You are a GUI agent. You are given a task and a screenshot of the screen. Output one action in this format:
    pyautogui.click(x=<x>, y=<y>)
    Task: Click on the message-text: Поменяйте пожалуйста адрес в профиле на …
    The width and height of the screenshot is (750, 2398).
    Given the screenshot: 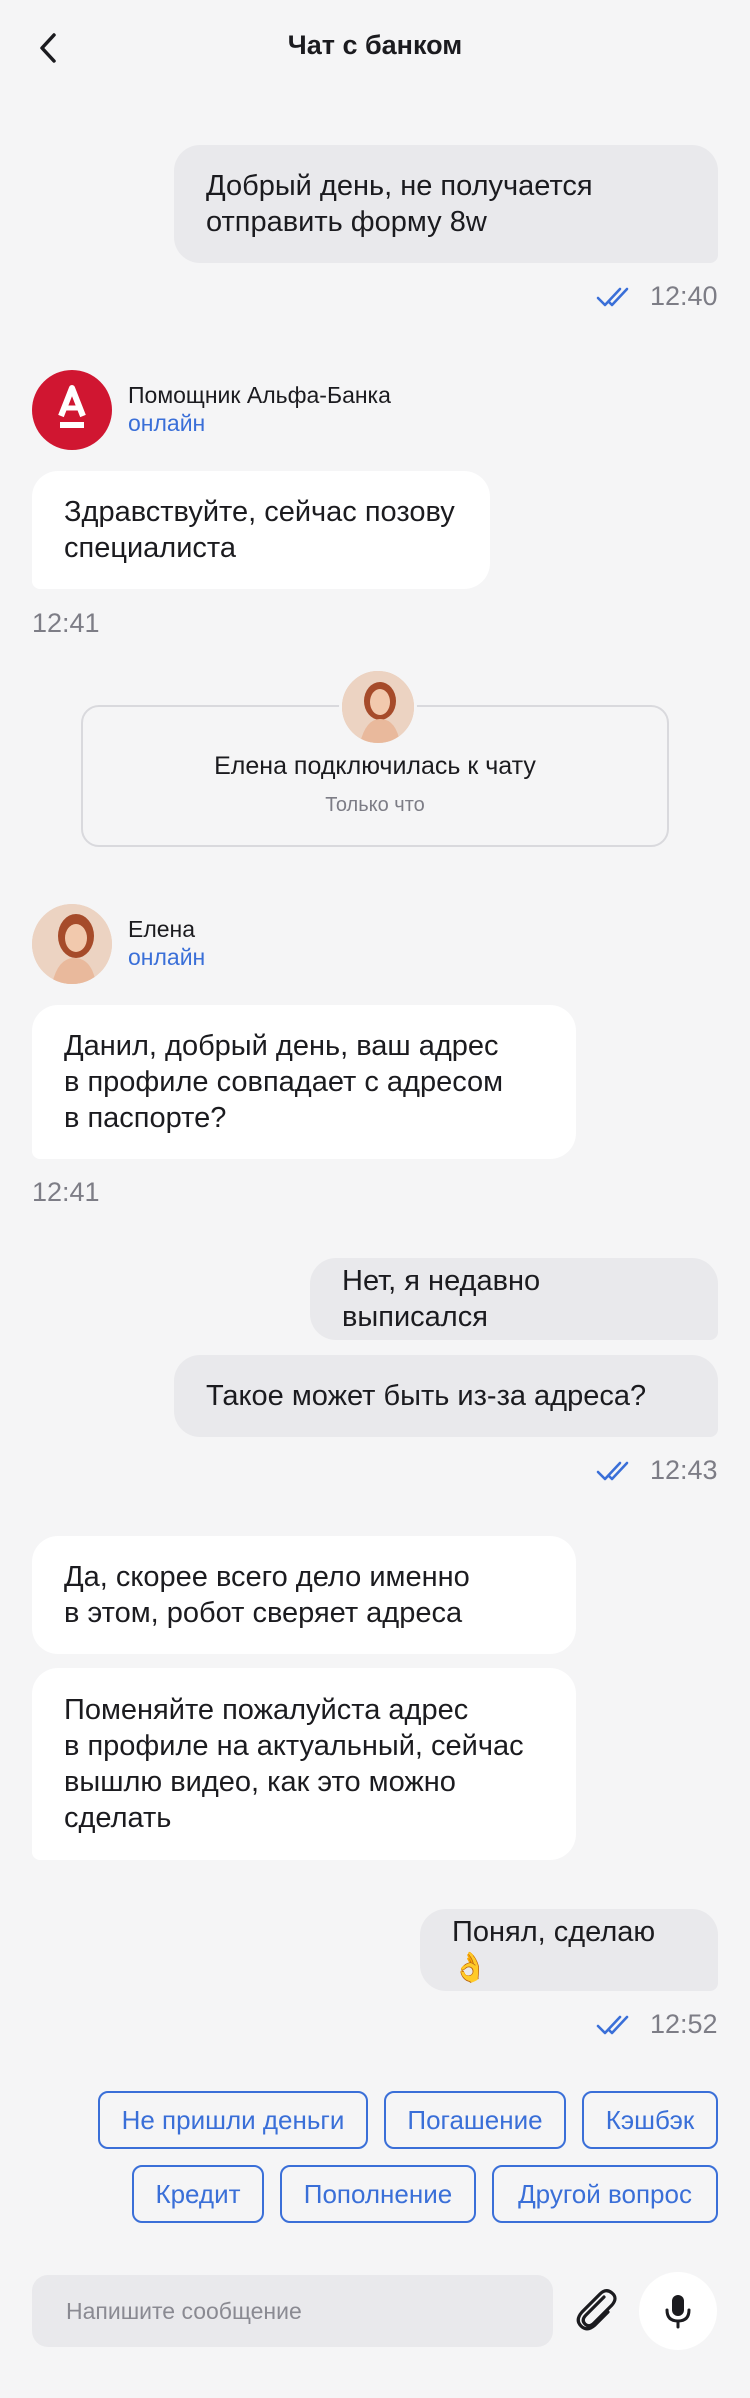 What is the action you would take?
    pyautogui.click(x=294, y=1764)
    